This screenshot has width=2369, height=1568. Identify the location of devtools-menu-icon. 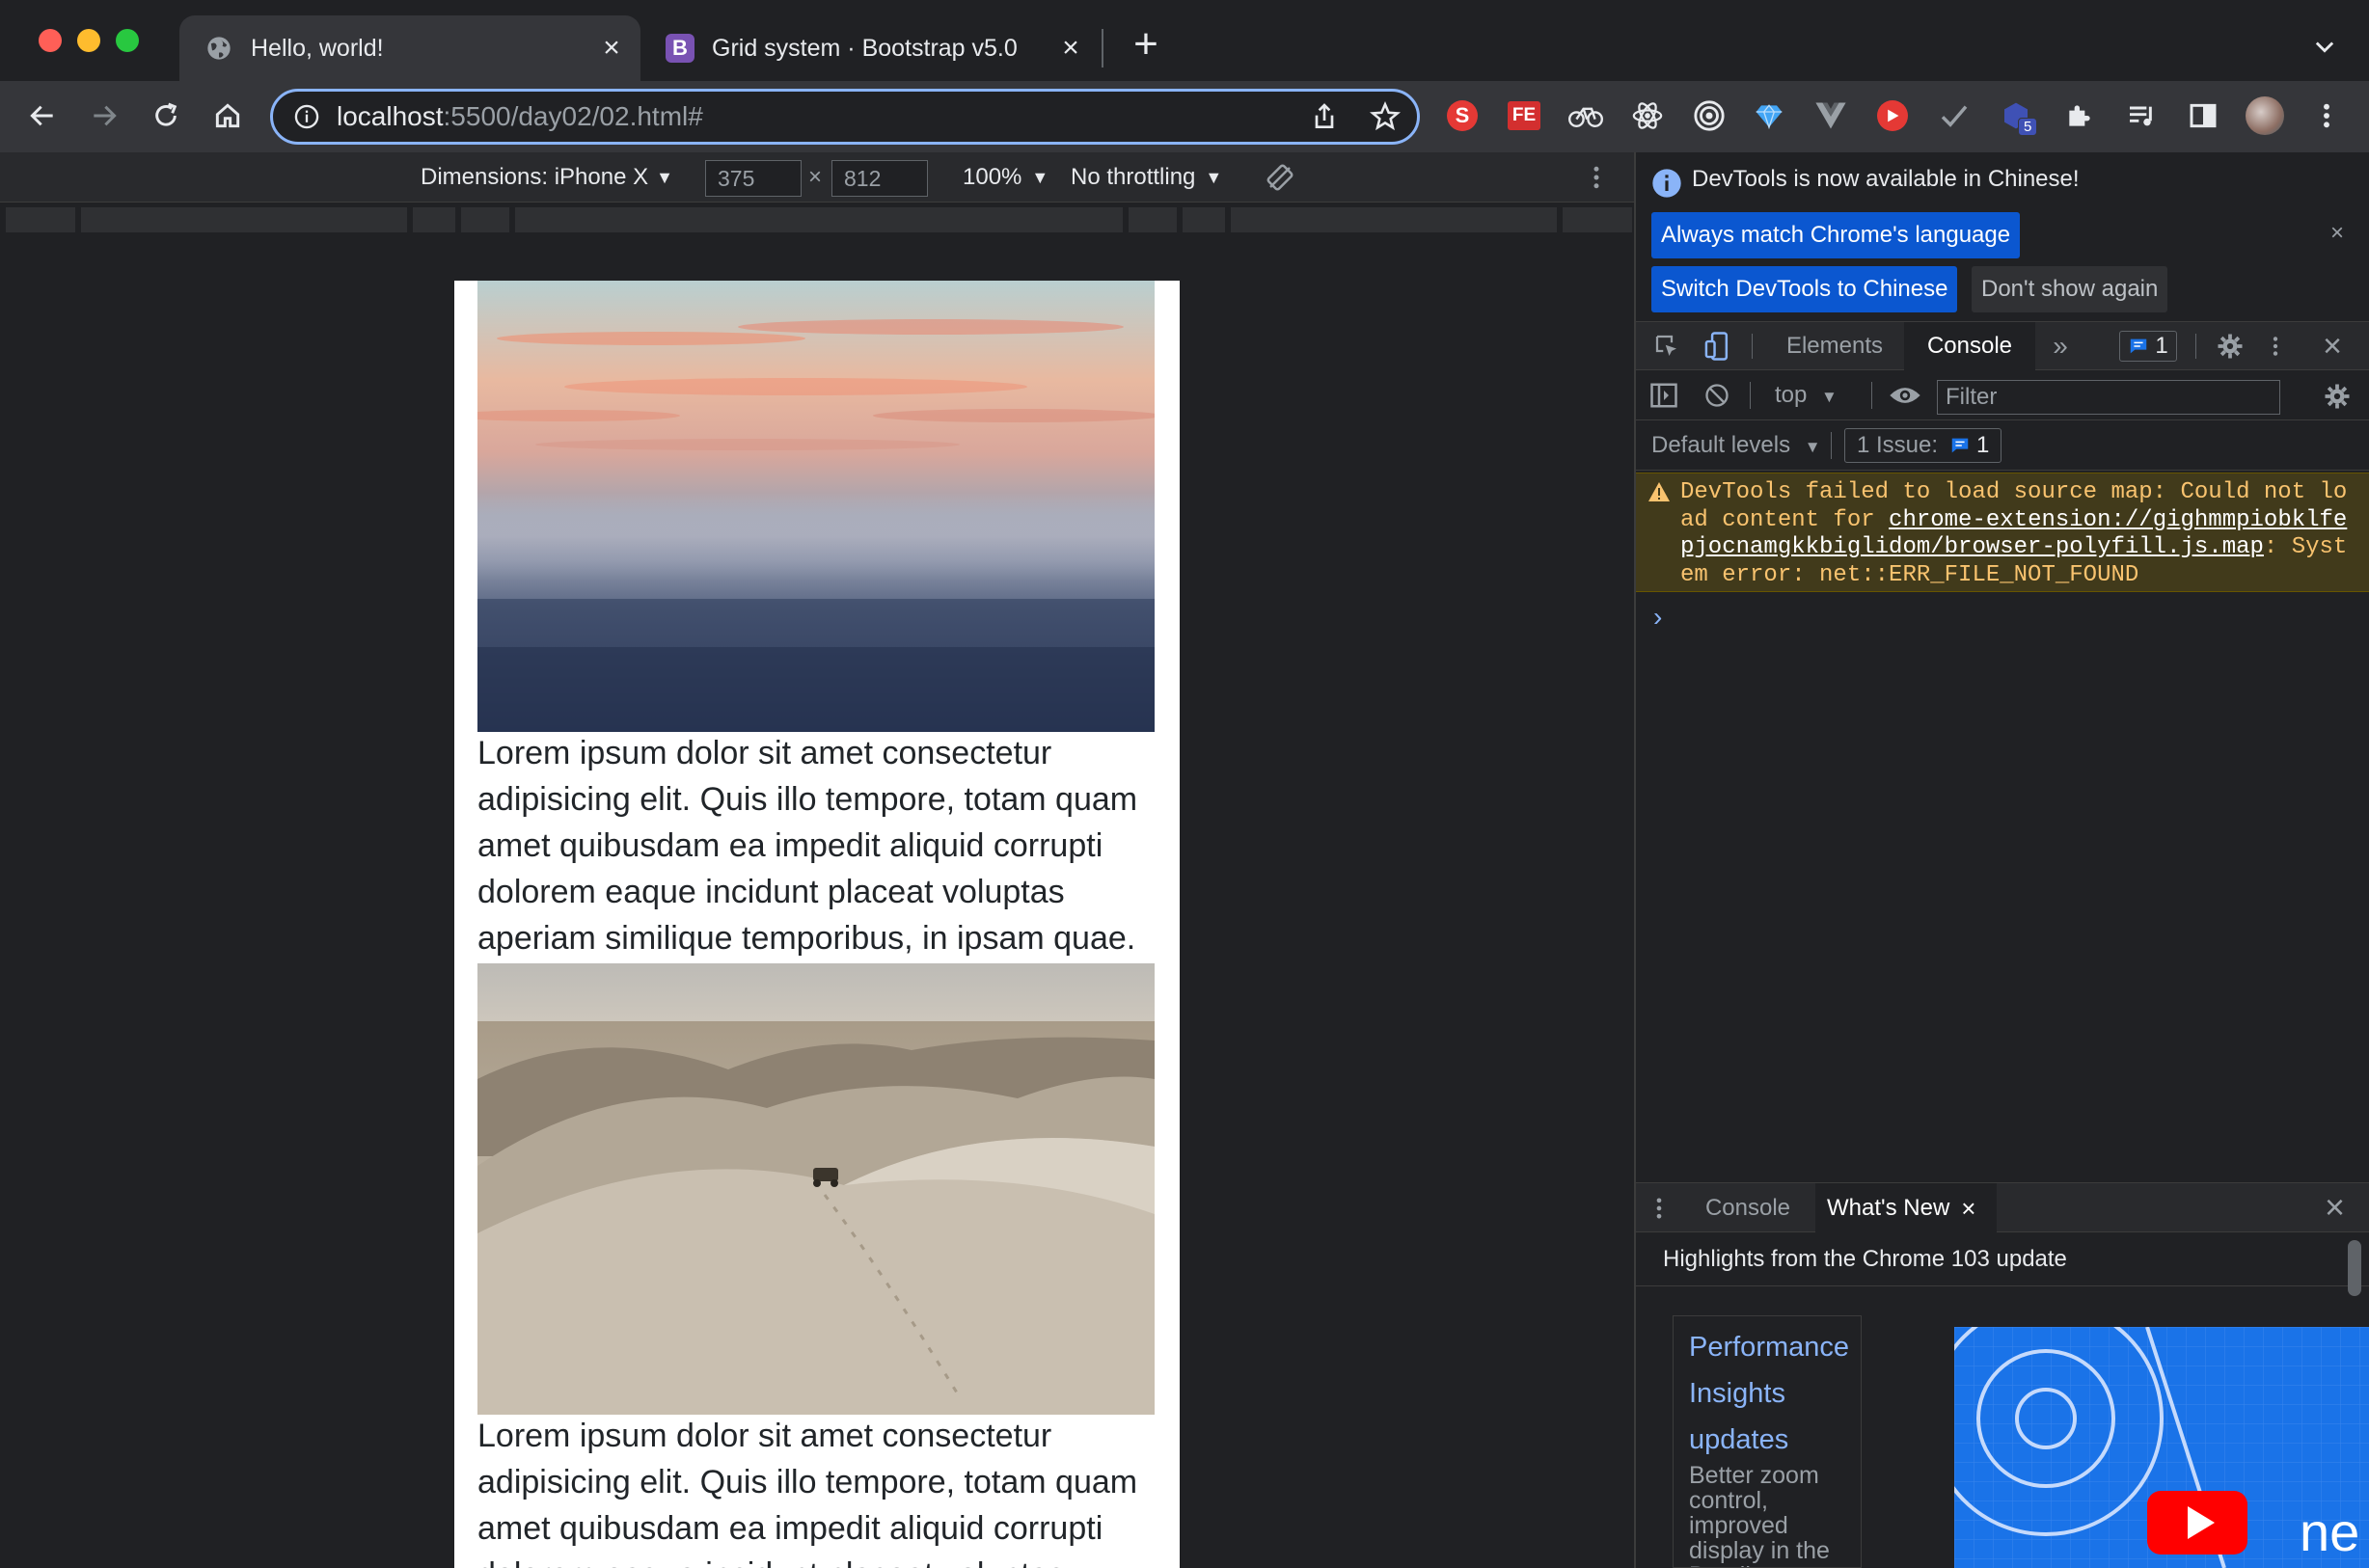
(2276, 346).